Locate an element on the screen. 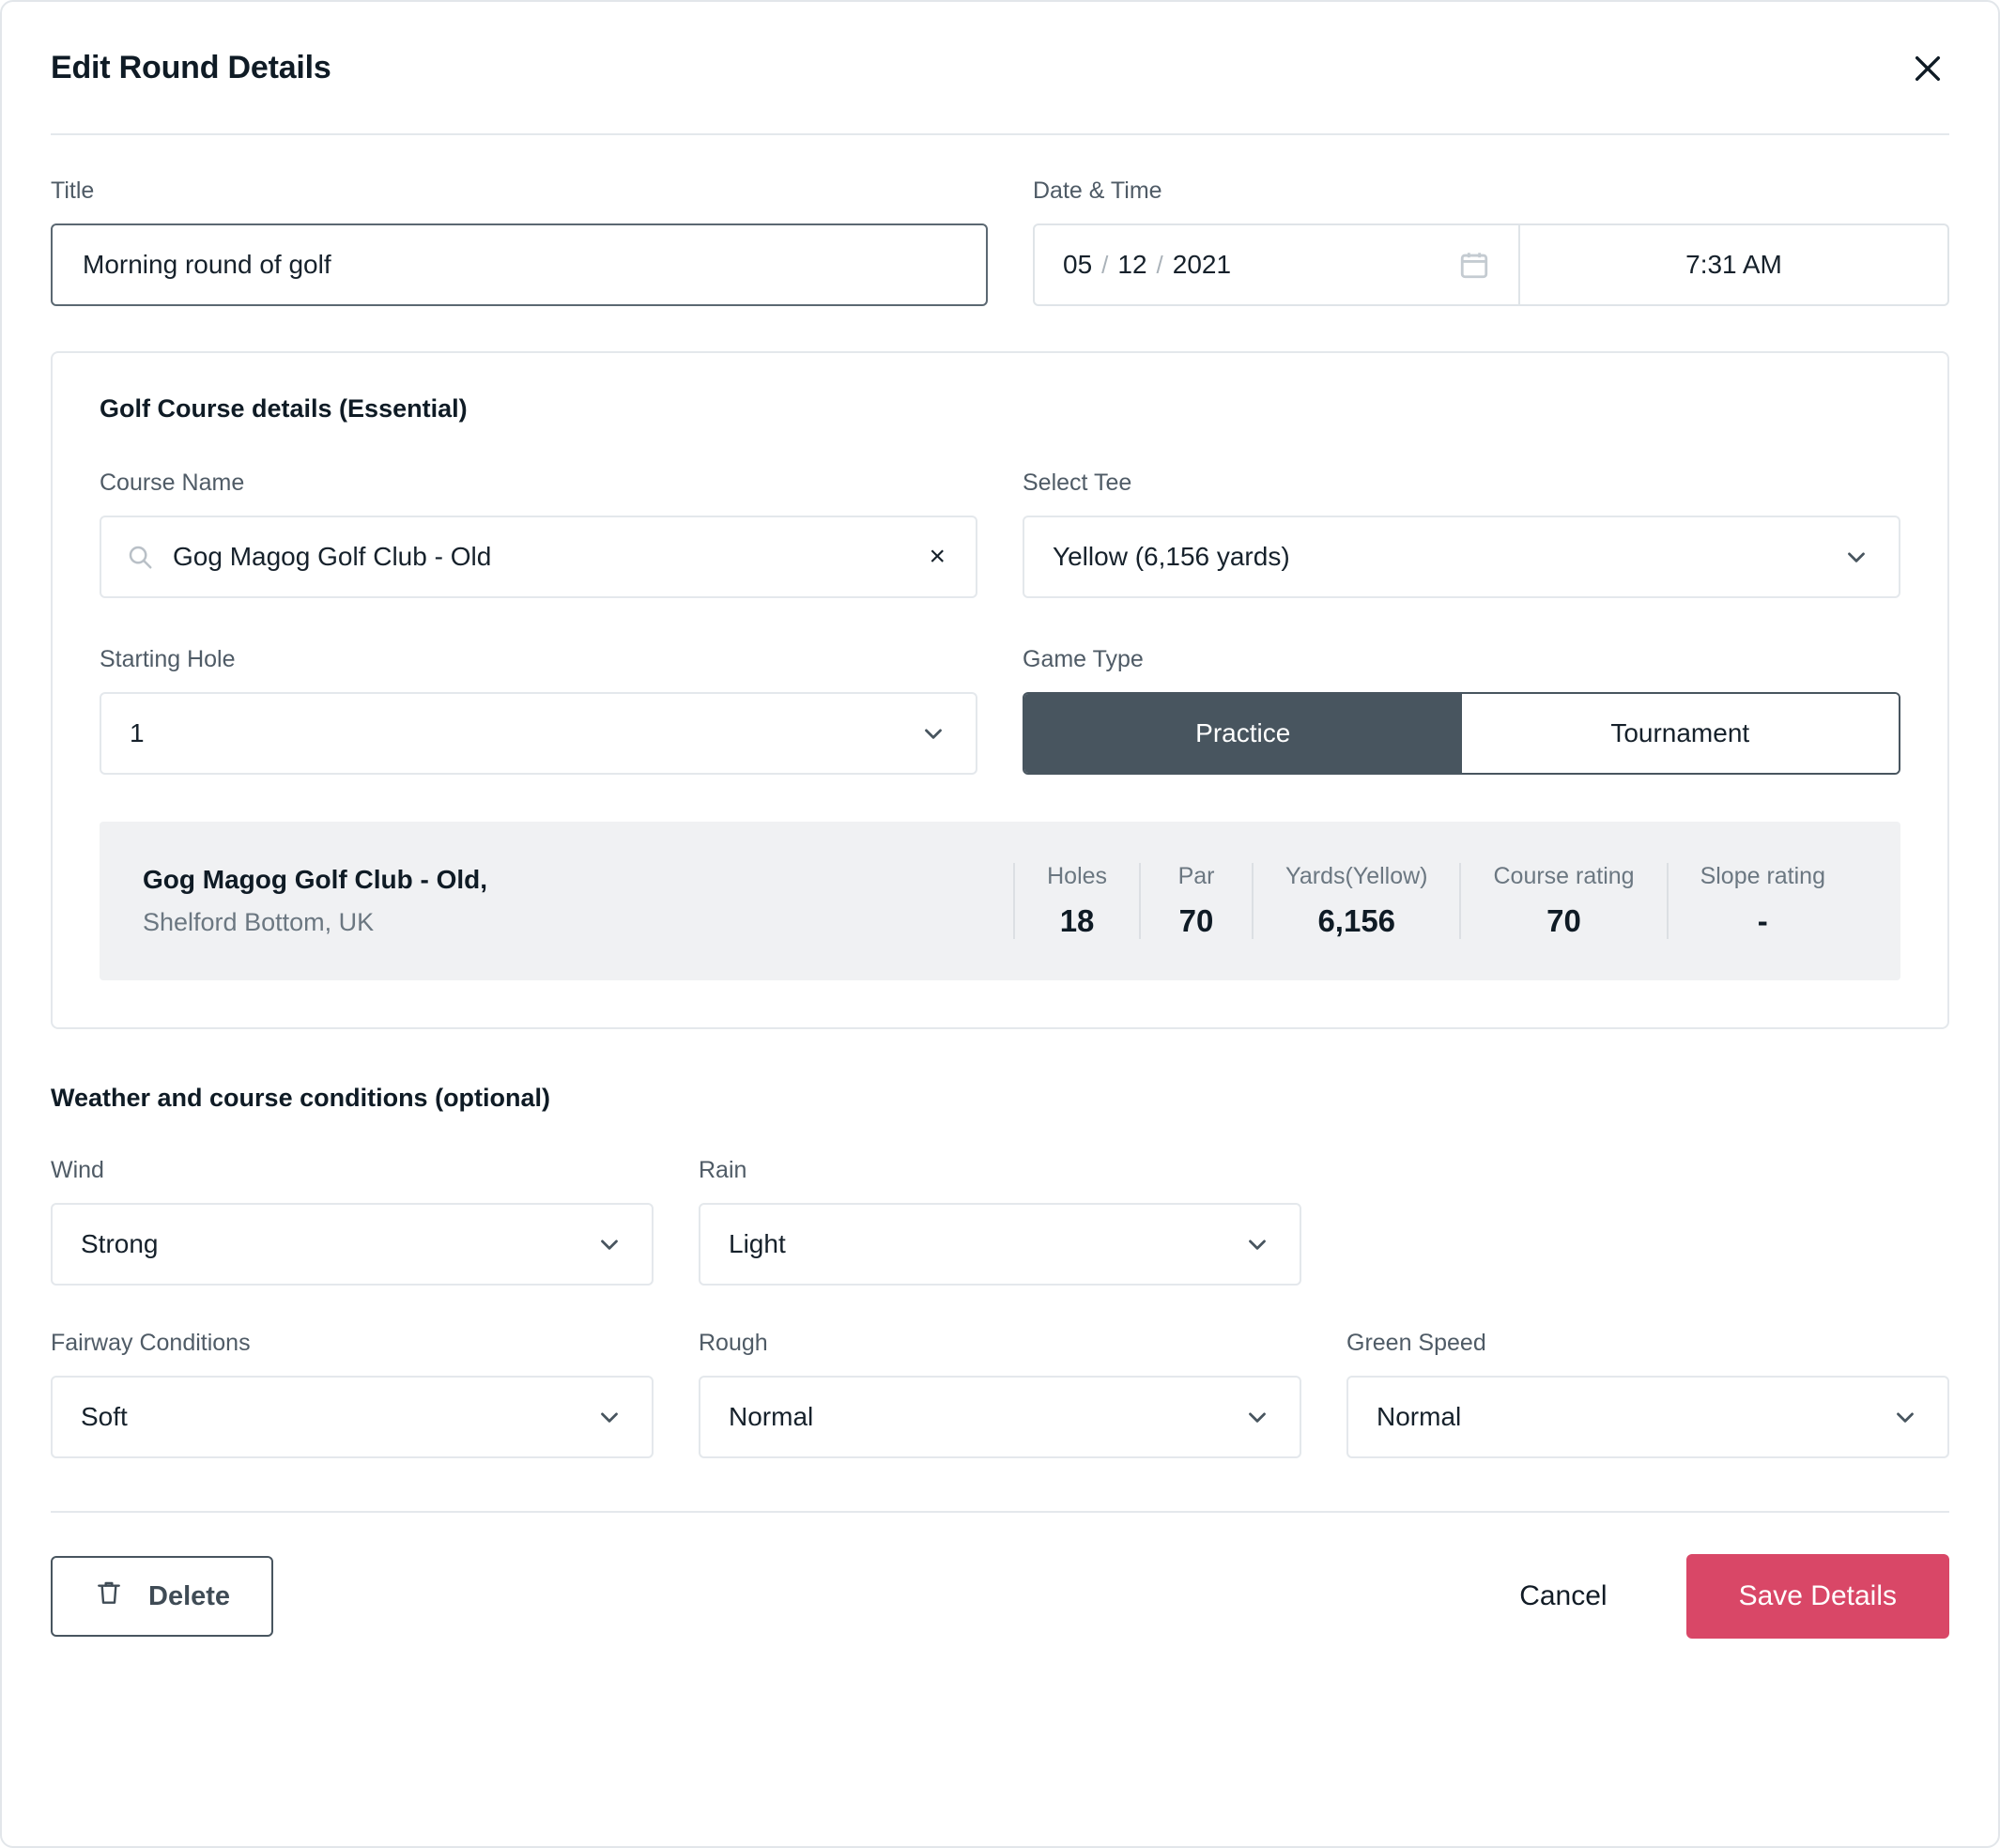  course-stat-course-rating: Course rating 70 is located at coordinates (1562, 901).